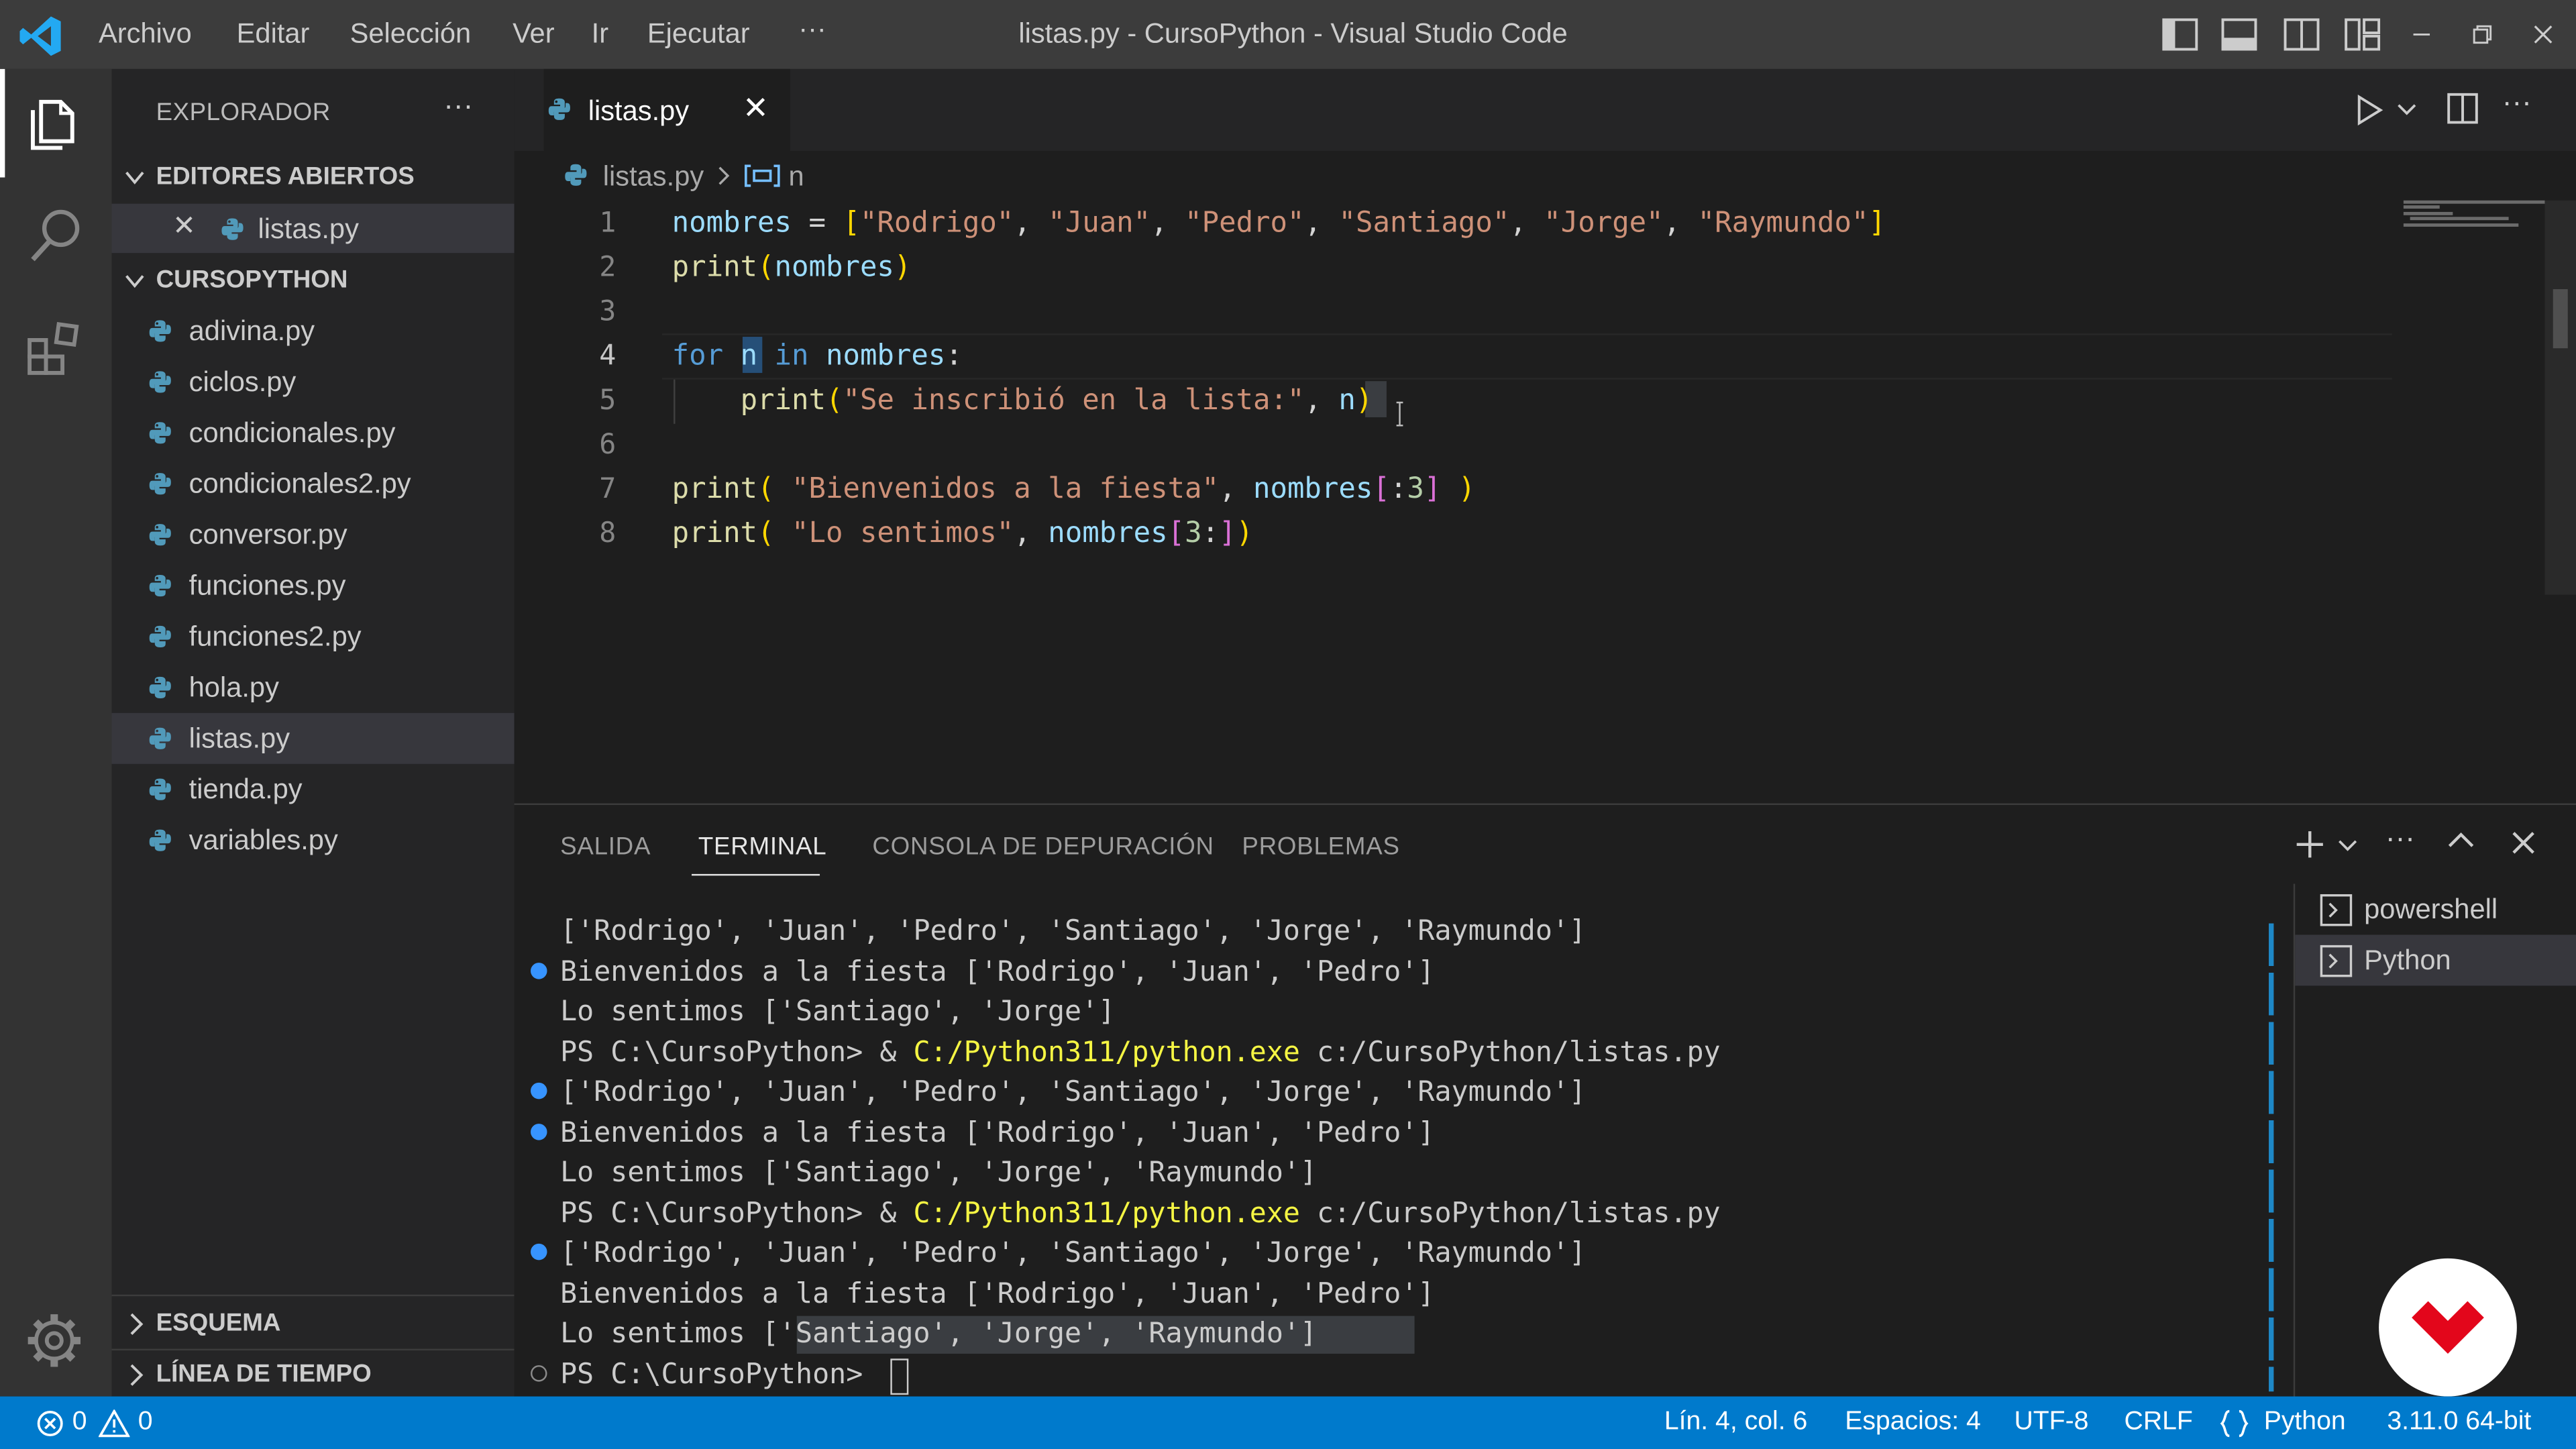 The image size is (2576, 1449). I want to click on toggle-panel-icon, so click(2239, 34).